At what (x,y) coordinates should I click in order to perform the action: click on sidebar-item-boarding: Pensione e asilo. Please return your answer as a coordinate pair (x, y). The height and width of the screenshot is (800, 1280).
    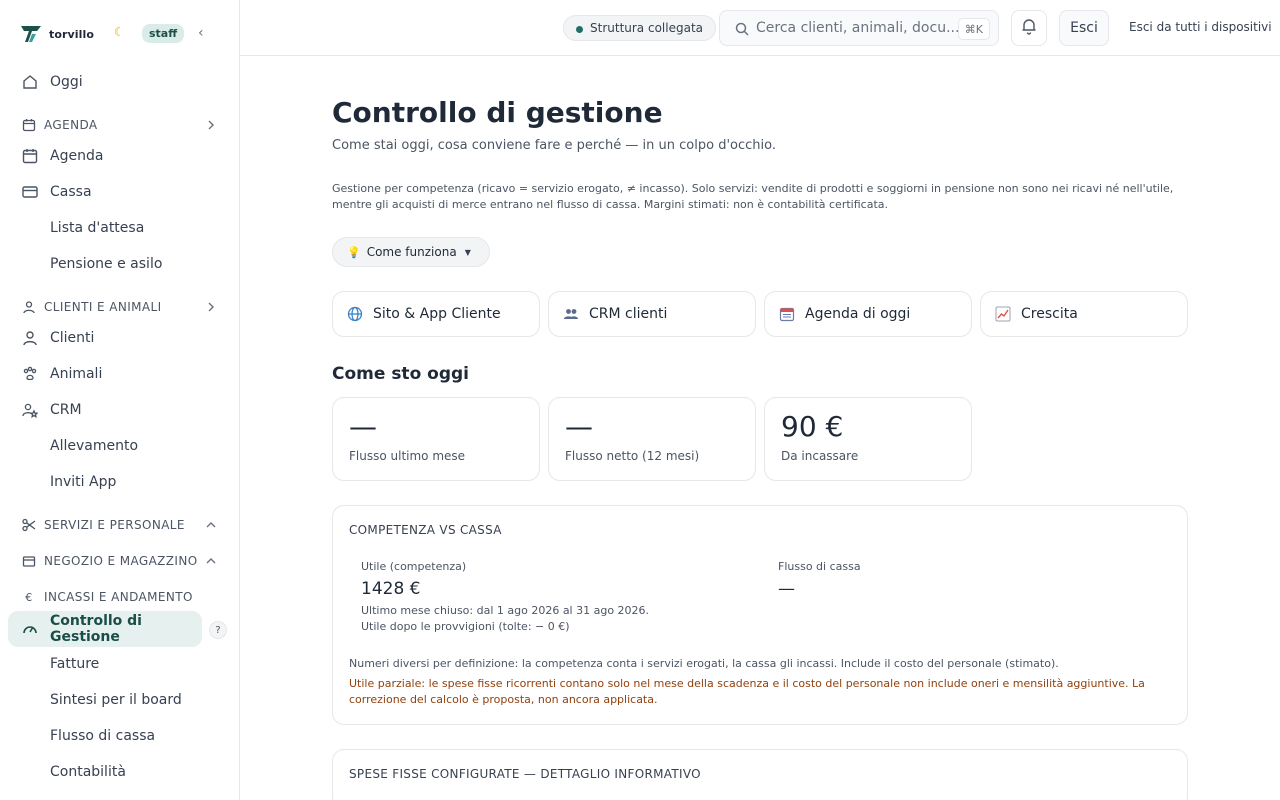
    Looking at the image, I should click on (120, 264).